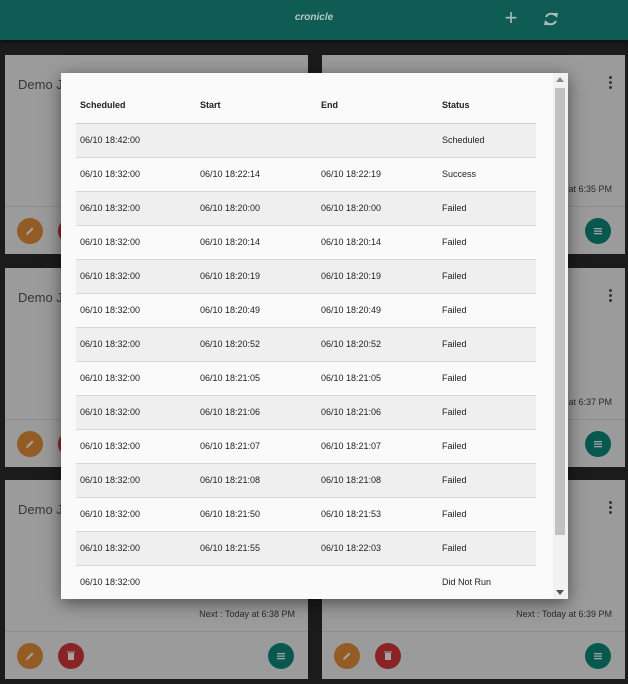  What do you see at coordinates (377, 548) in the screenshot?
I see `cell-end: 06/10 18:22:03` at bounding box center [377, 548].